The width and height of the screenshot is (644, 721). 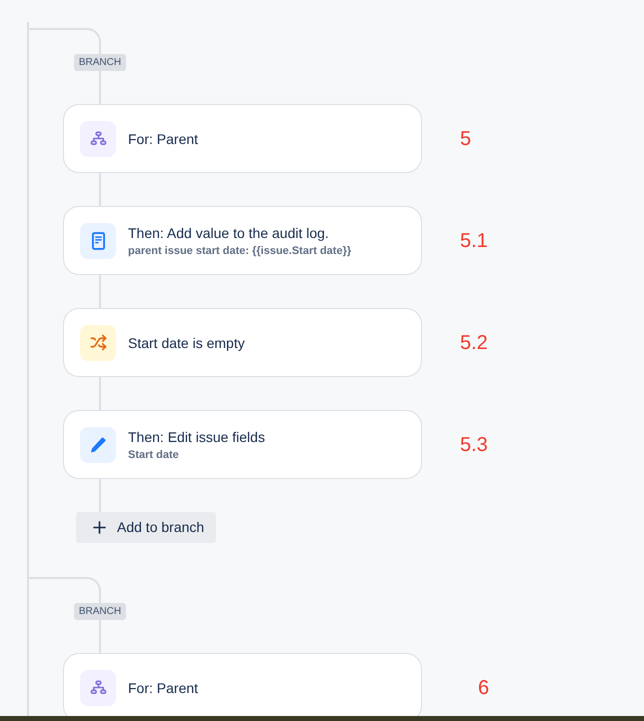 What do you see at coordinates (196, 437) in the screenshot?
I see `step-title: Then: Edit issue fields` at bounding box center [196, 437].